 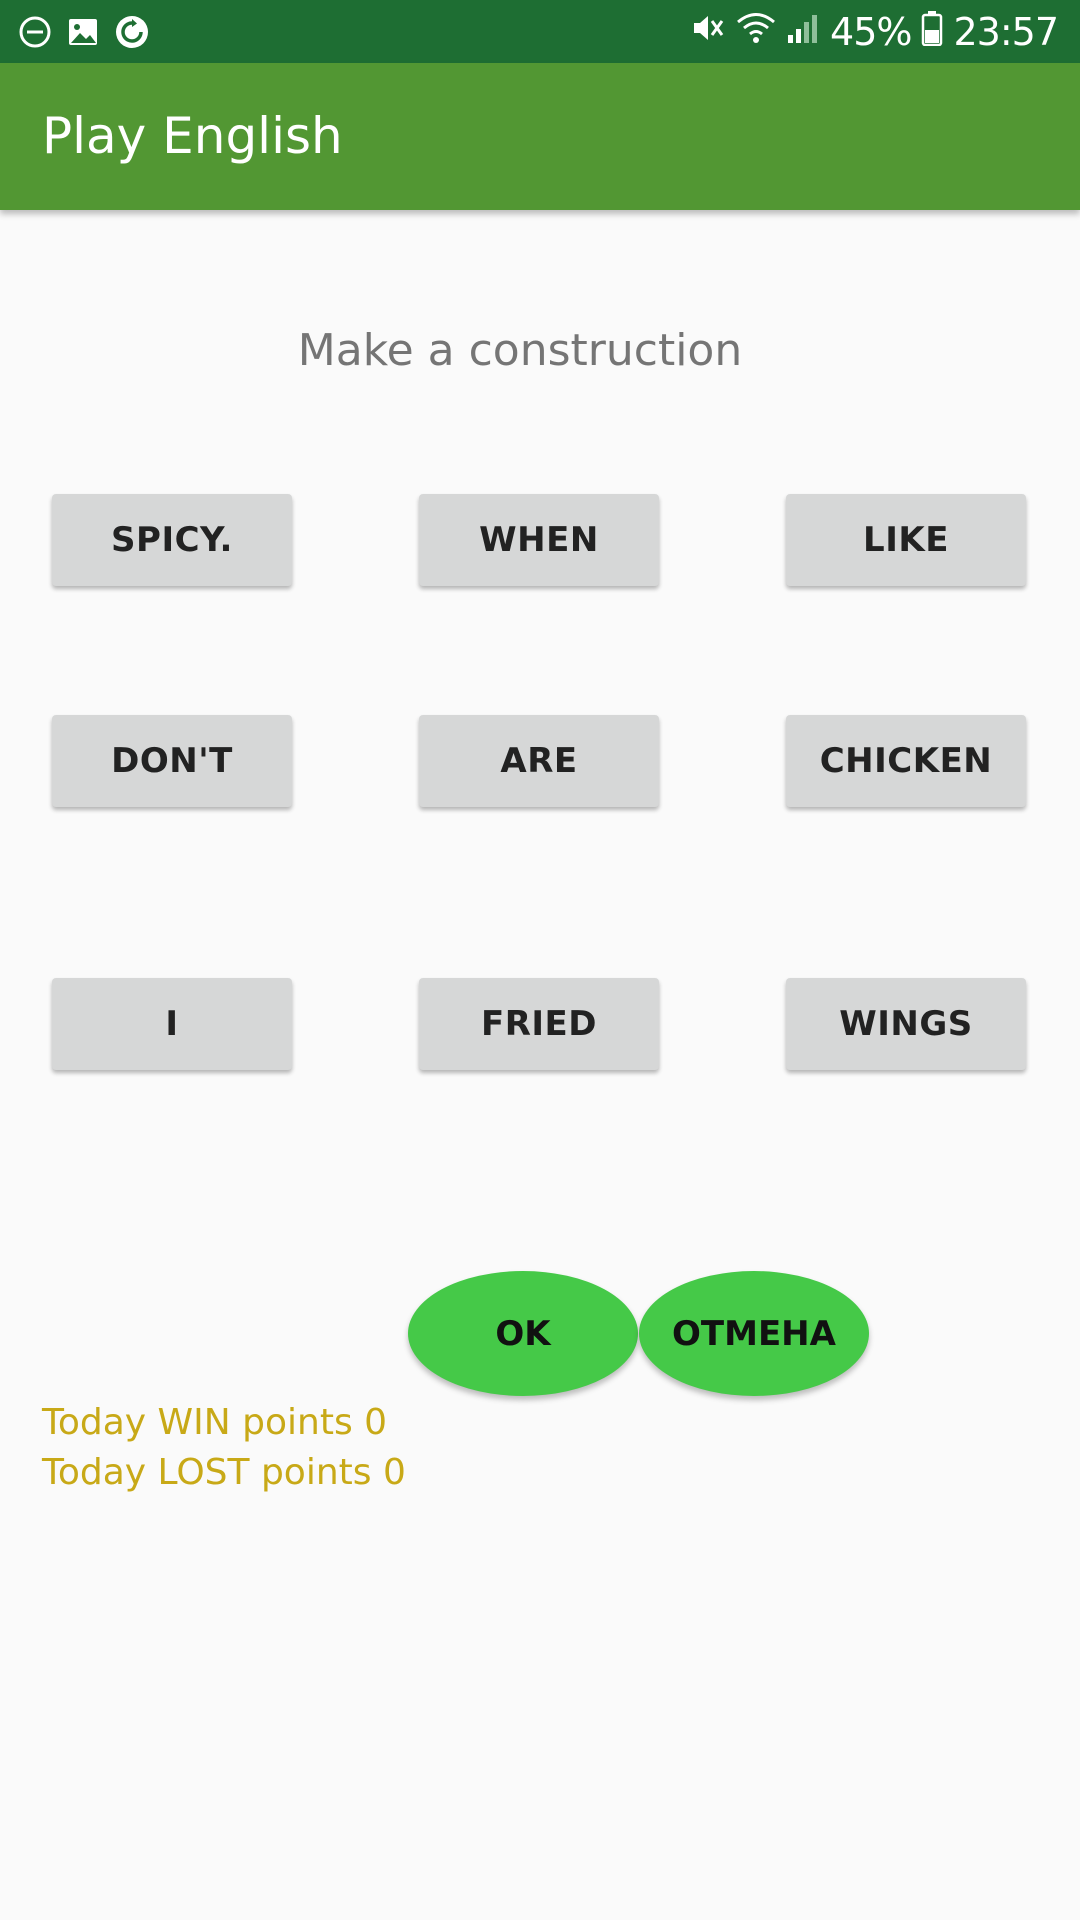 I want to click on status-left-icons, so click(x=84, y=34).